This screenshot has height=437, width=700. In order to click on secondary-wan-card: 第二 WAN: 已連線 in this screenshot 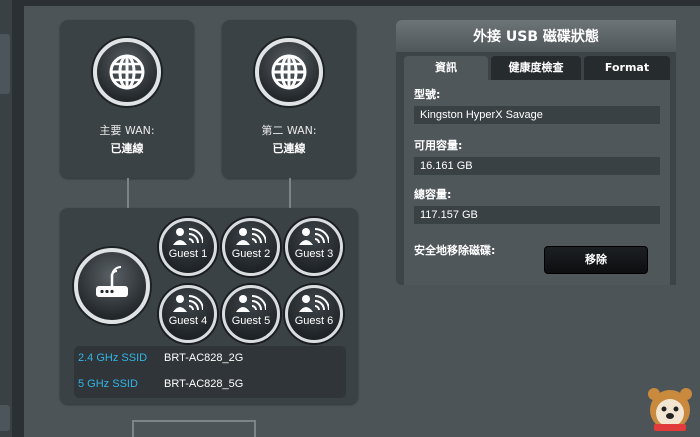, I will do `click(289, 99)`.